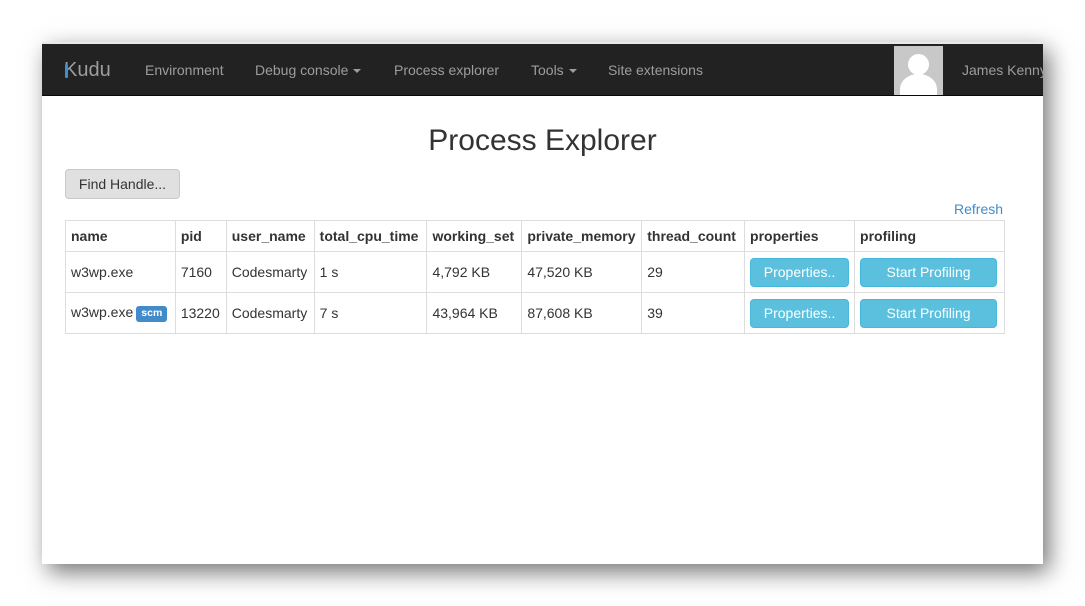 The image size is (1085, 606). What do you see at coordinates (302, 70) in the screenshot?
I see `nav-label: Debug console` at bounding box center [302, 70].